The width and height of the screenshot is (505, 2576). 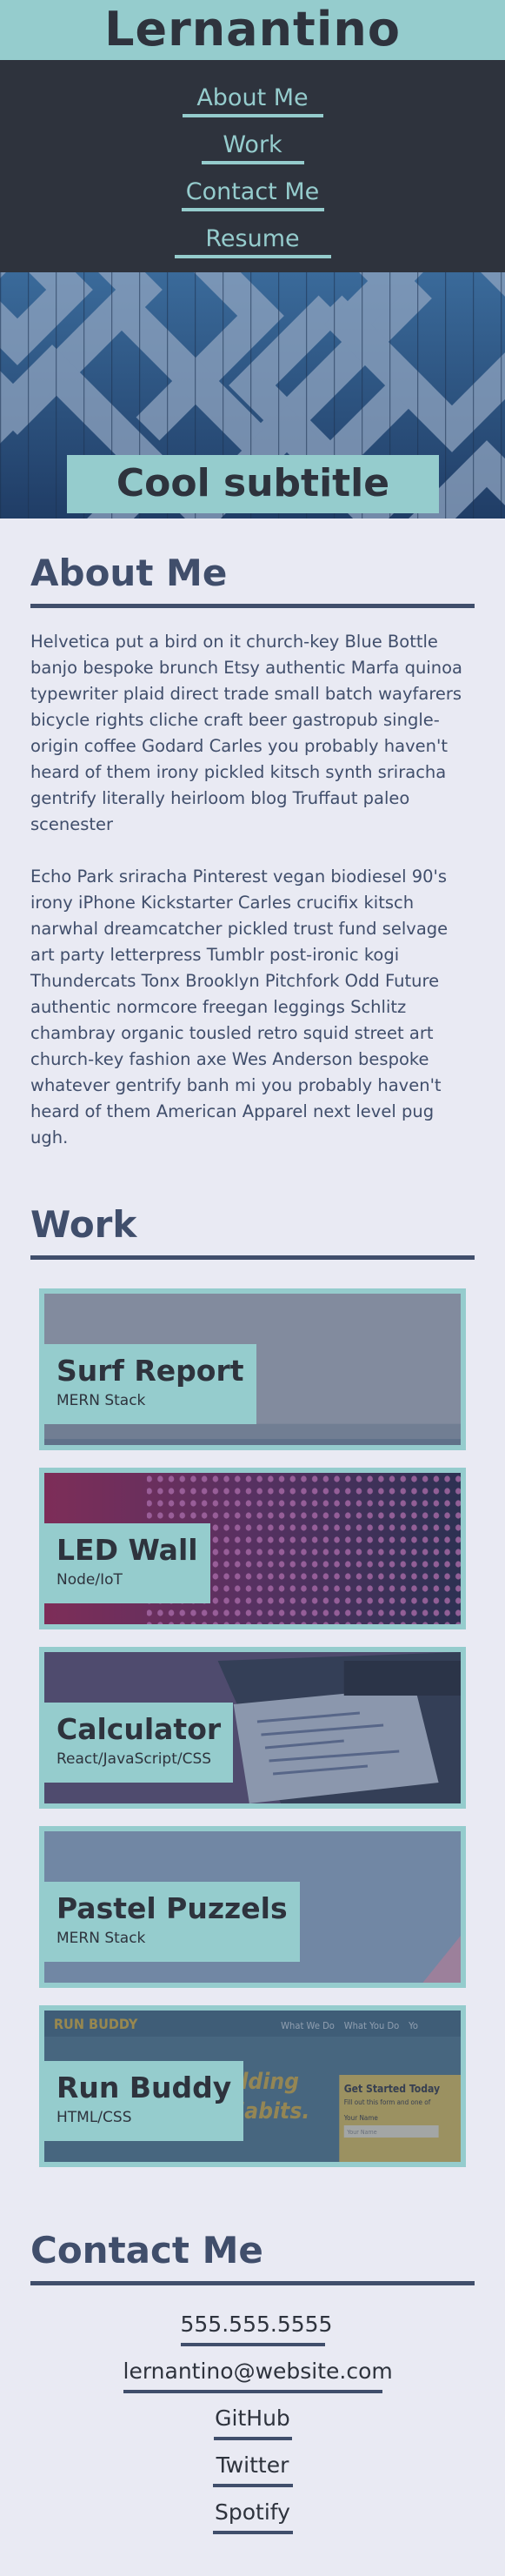 I want to click on project-stack: HTML/CSS, so click(x=94, y=2117).